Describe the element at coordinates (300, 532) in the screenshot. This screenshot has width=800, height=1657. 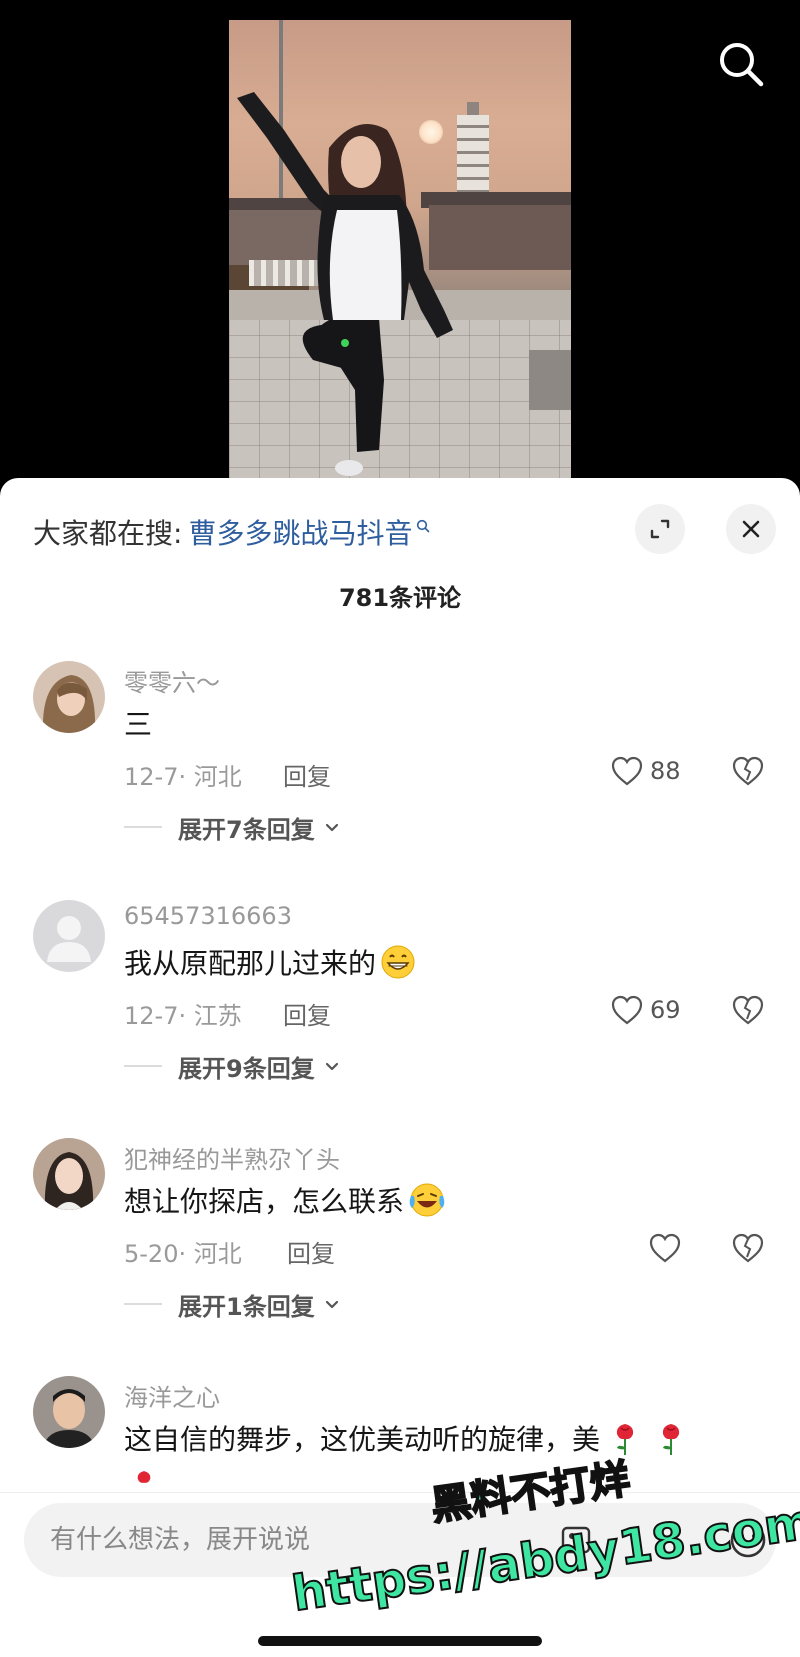
I see `trending-search-term: 曹多多跳战马抖音` at that location.